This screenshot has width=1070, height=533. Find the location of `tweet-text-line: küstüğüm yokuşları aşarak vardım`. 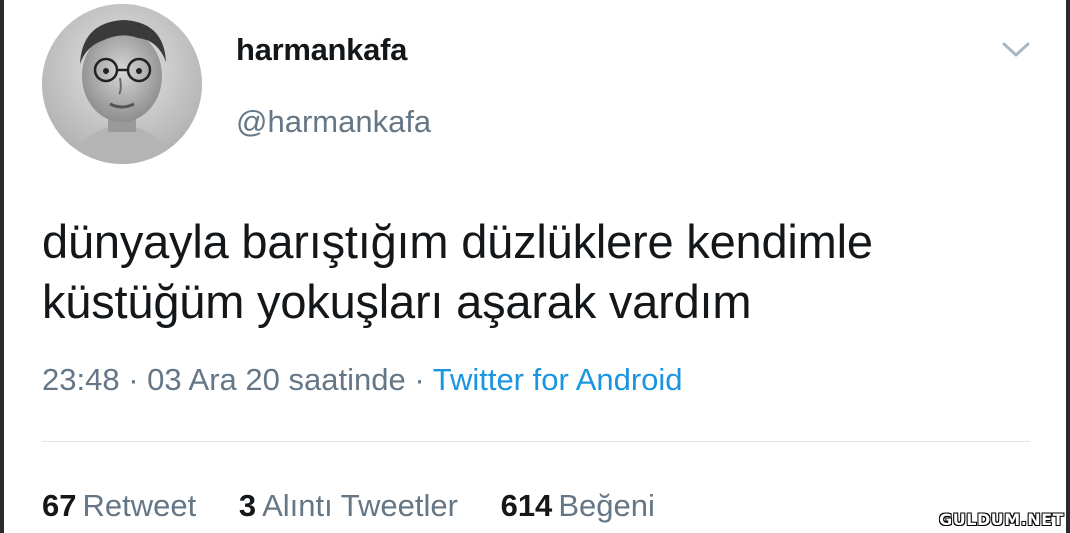

tweet-text-line: küstüğüm yokuşları aşarak vardım is located at coordinates (397, 301).